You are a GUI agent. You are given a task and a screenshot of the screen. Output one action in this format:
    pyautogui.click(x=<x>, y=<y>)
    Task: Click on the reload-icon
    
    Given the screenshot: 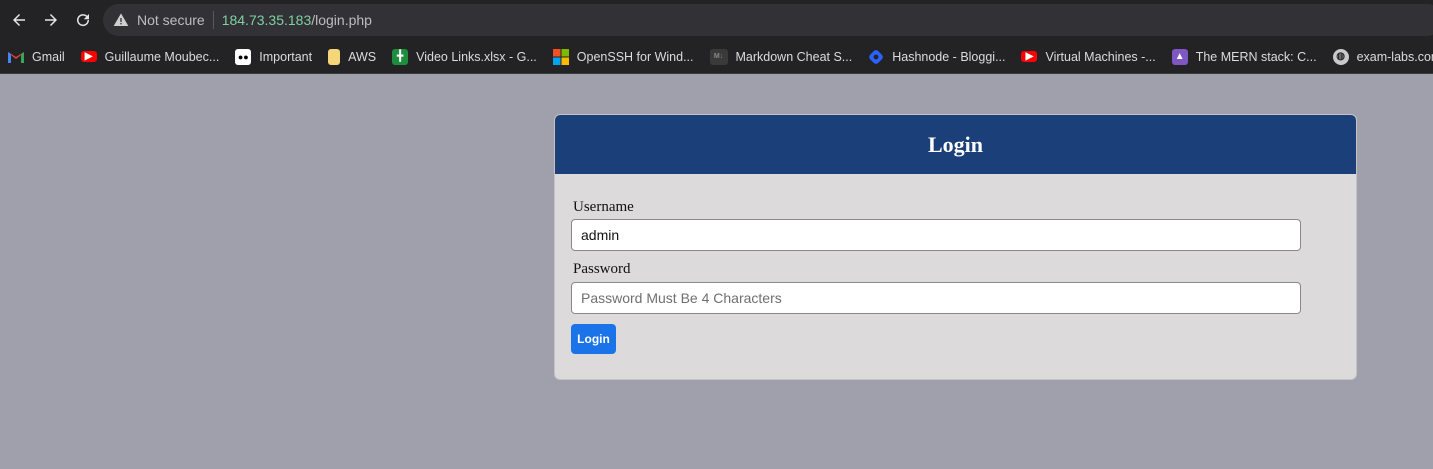 What is the action you would take?
    pyautogui.click(x=83, y=20)
    